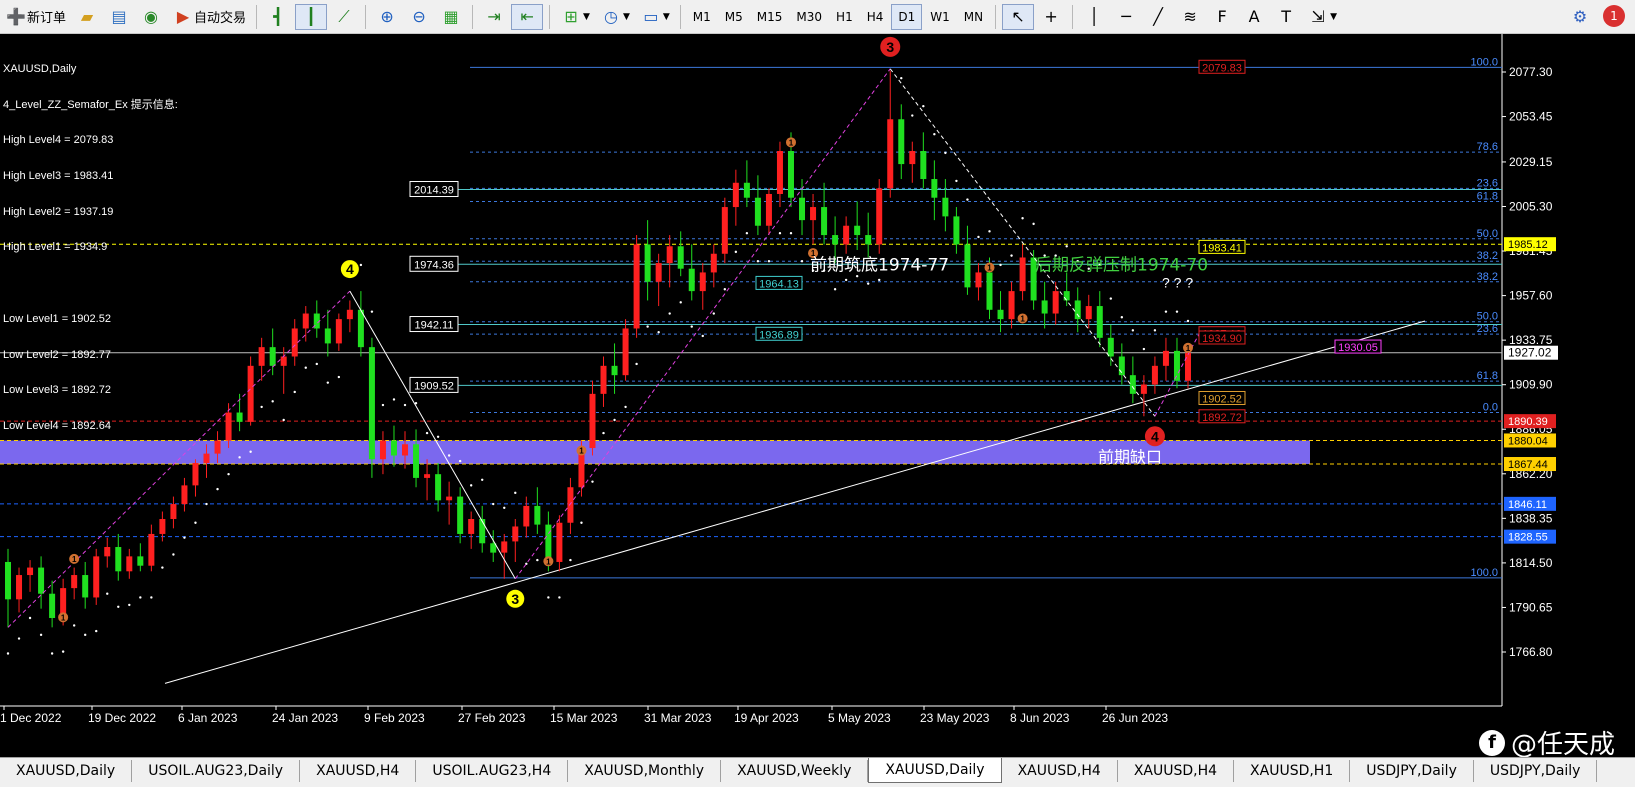 The image size is (1635, 787). Describe the element at coordinates (1531, 206) in the screenshot. I see `y-tick-label: 2005.30` at that location.